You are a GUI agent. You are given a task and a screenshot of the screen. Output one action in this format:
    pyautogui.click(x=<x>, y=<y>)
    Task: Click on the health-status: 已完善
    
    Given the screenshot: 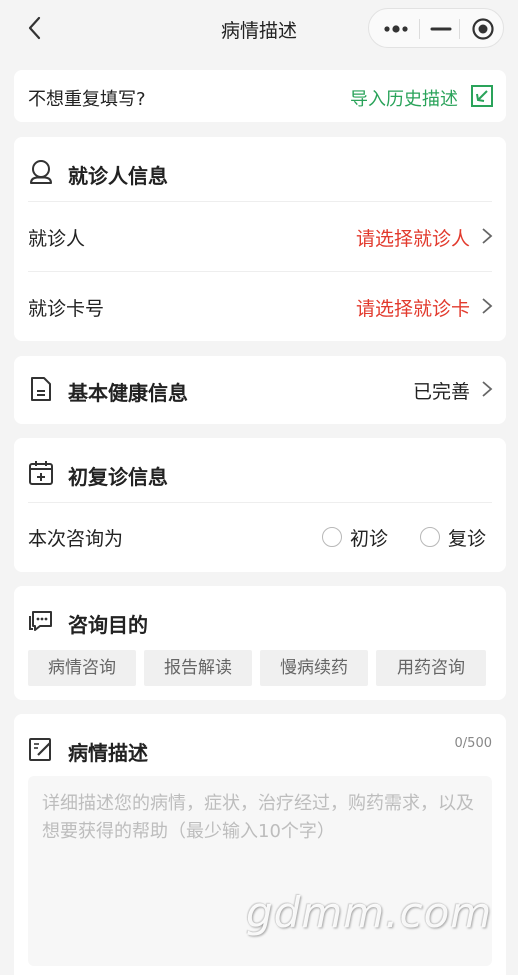 What is the action you would take?
    pyautogui.click(x=441, y=390)
    